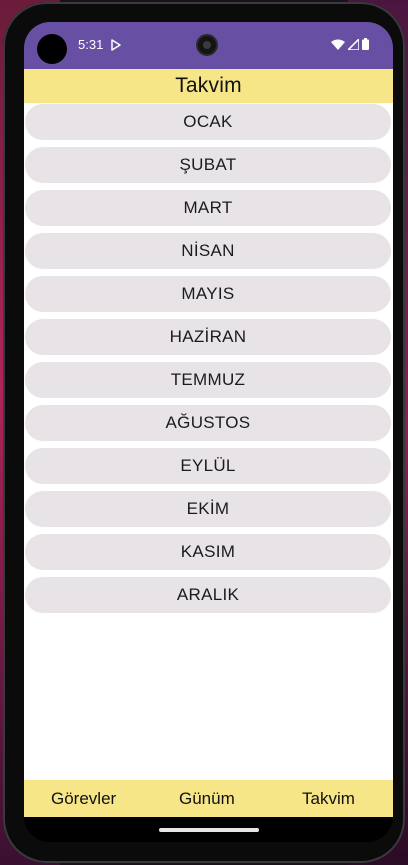  Describe the element at coordinates (52, 49) in the screenshot. I see `notification-dot-icon` at that location.